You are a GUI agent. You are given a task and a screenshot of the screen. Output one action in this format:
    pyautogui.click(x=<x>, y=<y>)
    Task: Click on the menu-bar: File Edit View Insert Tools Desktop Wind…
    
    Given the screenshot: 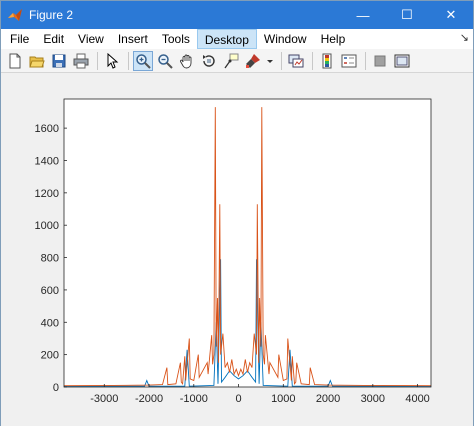 What is the action you would take?
    pyautogui.click(x=237, y=39)
    